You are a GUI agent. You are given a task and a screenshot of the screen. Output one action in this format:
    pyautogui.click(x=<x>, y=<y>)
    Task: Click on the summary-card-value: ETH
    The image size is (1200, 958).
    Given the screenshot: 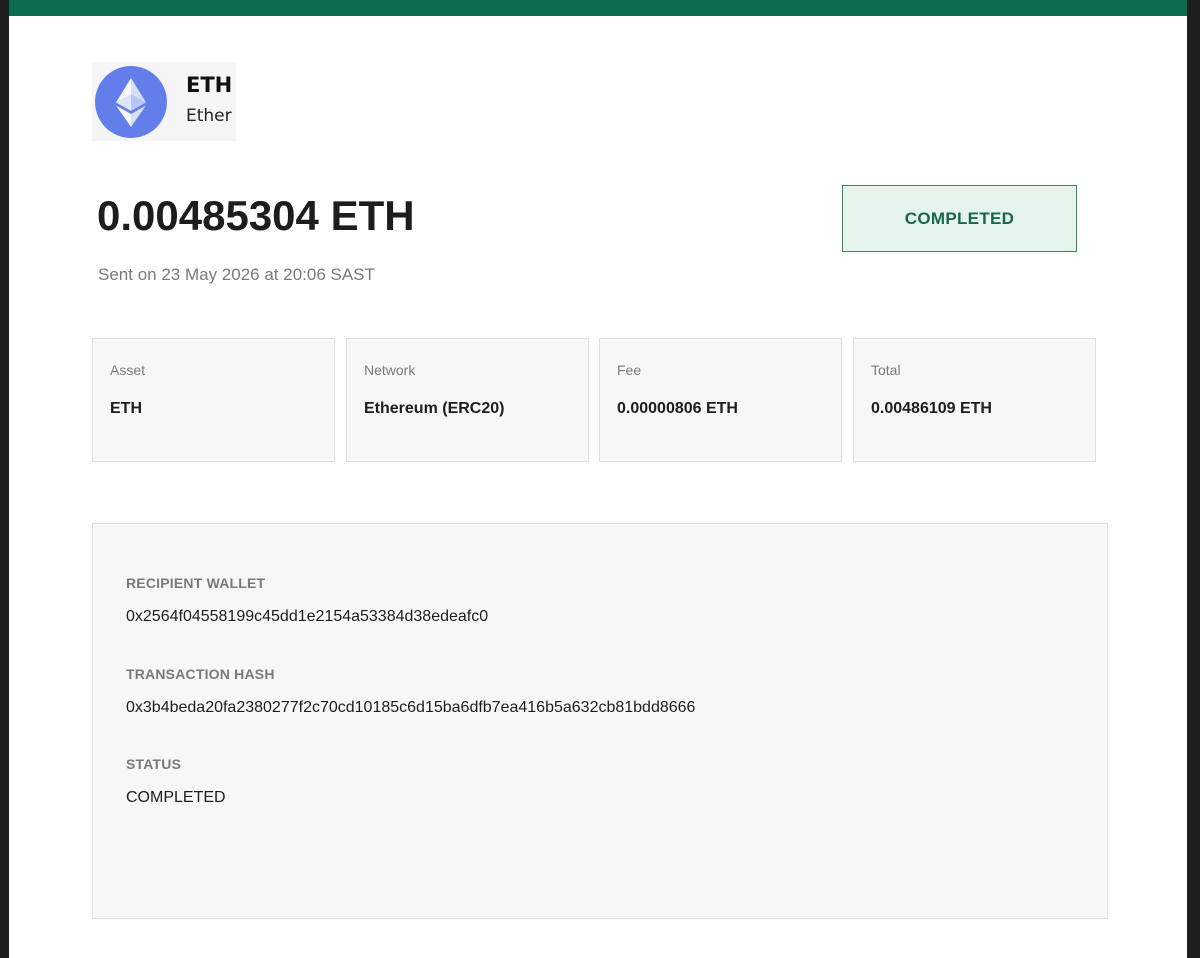 What is the action you would take?
    pyautogui.click(x=126, y=408)
    